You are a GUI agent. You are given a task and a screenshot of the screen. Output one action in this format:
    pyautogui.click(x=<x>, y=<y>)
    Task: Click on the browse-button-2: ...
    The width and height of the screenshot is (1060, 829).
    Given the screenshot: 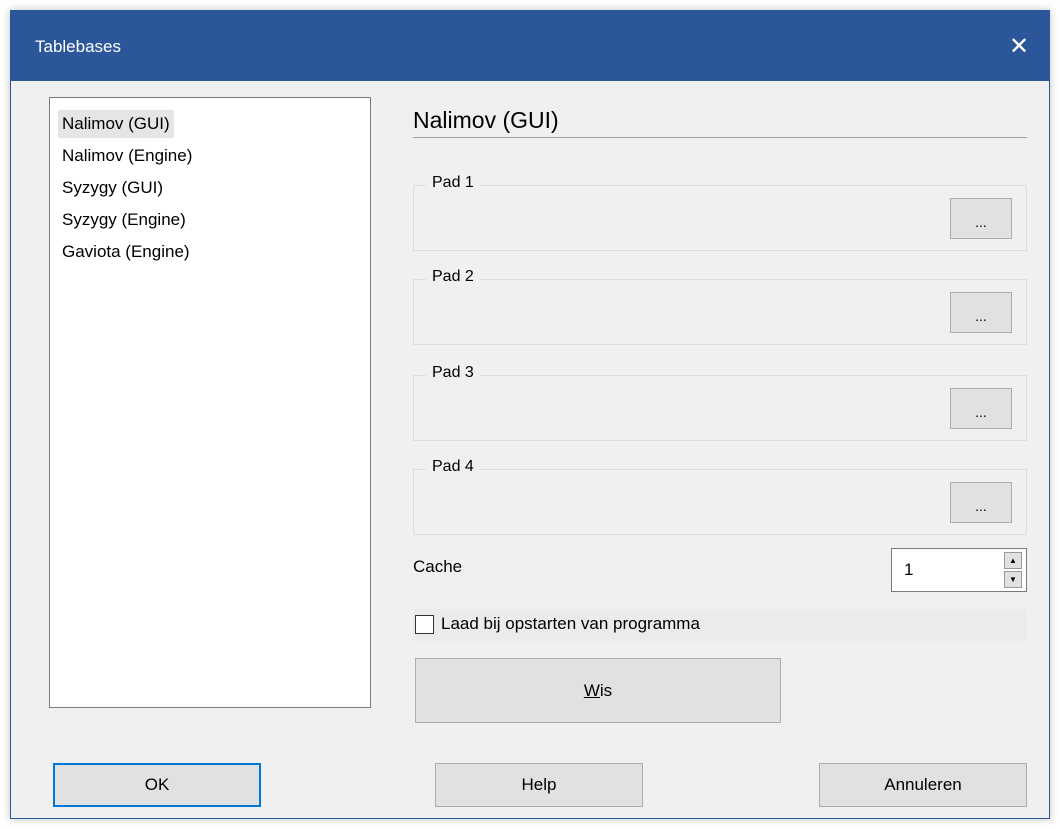 What is the action you would take?
    pyautogui.click(x=981, y=312)
    